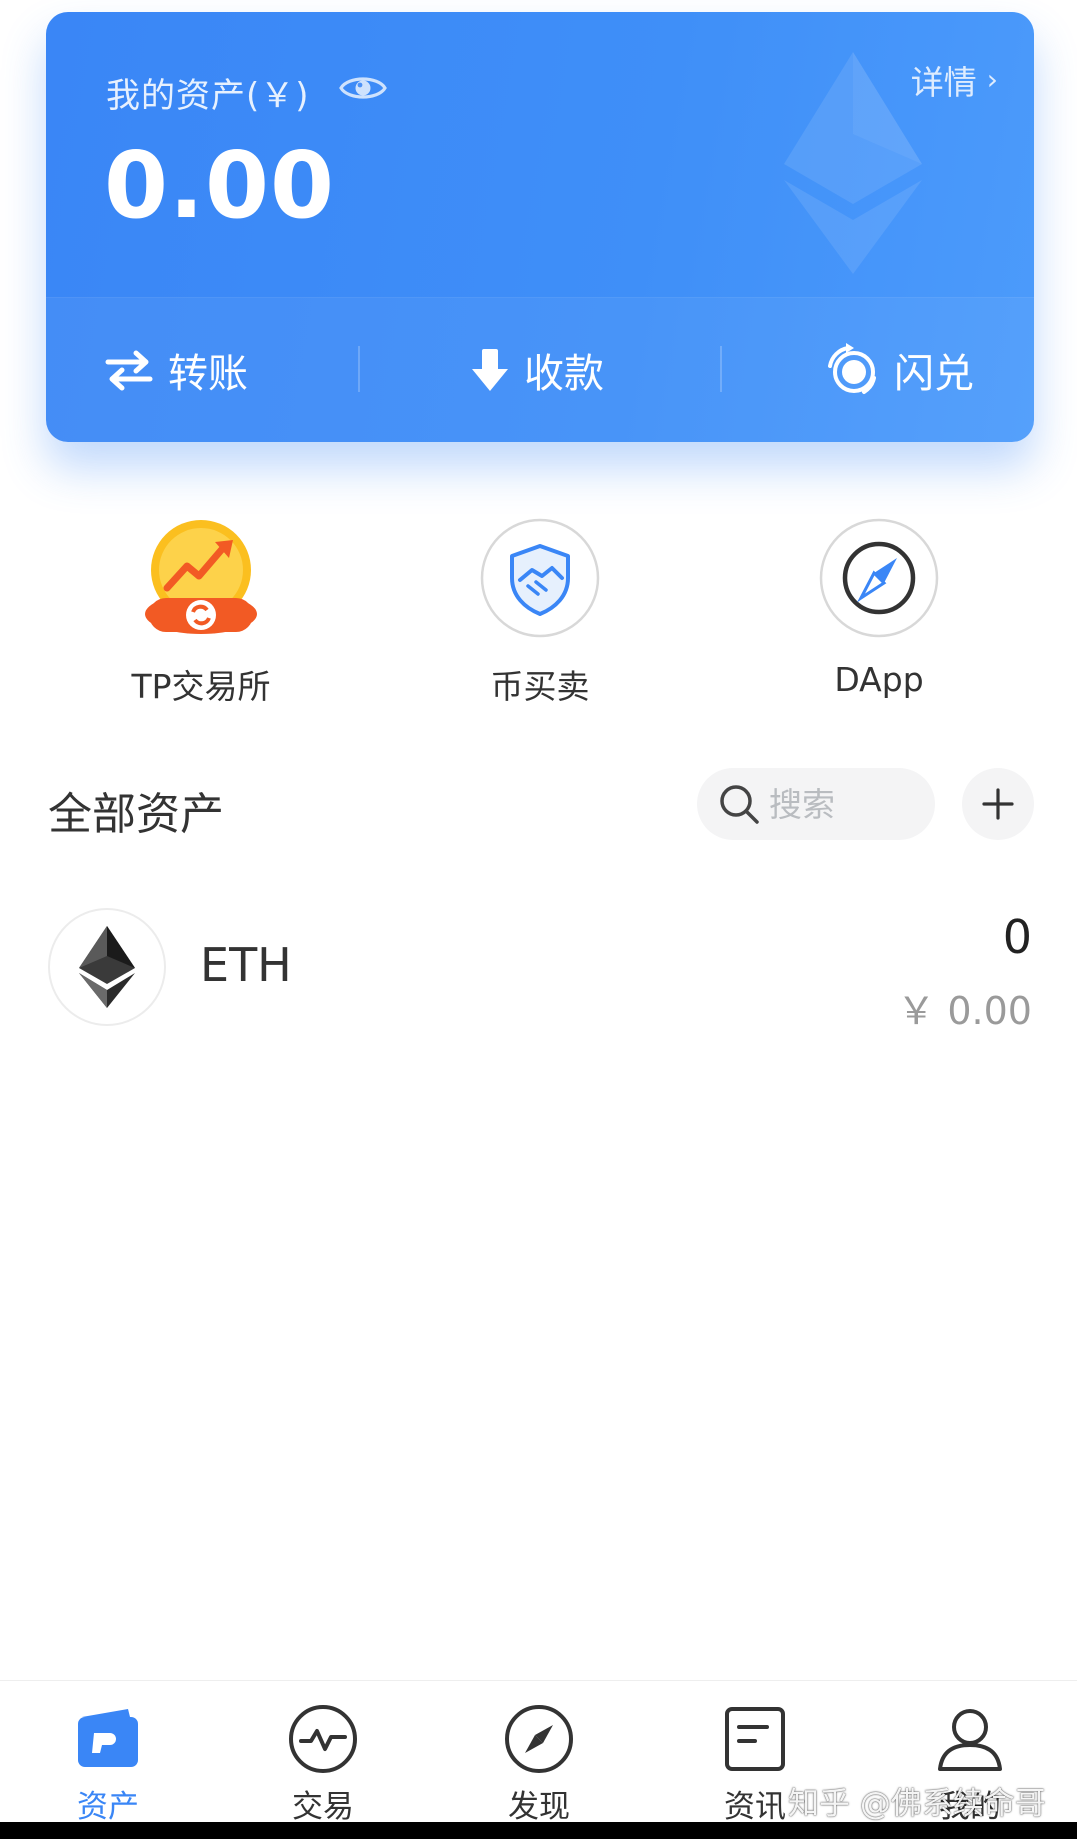  What do you see at coordinates (540, 155) in the screenshot?
I see `asset-summary: 我的资产(￥) 详情 › 0.00` at bounding box center [540, 155].